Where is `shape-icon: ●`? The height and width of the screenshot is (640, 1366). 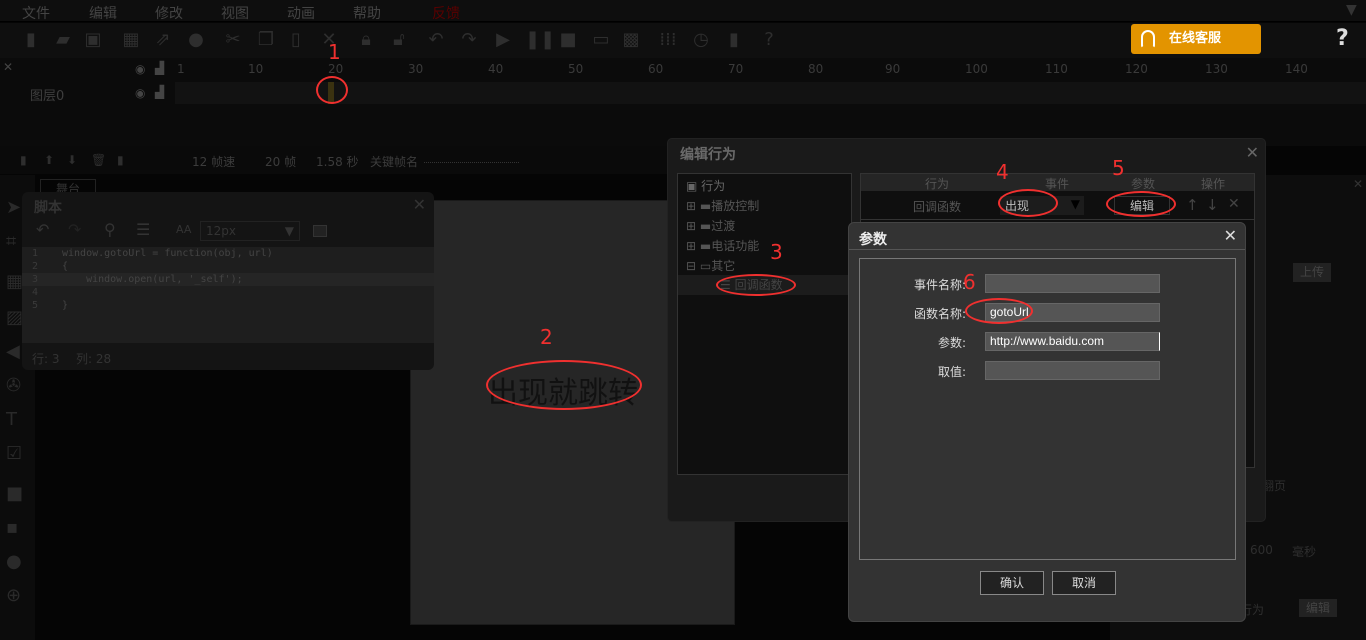 shape-icon: ● is located at coordinates (196, 40).